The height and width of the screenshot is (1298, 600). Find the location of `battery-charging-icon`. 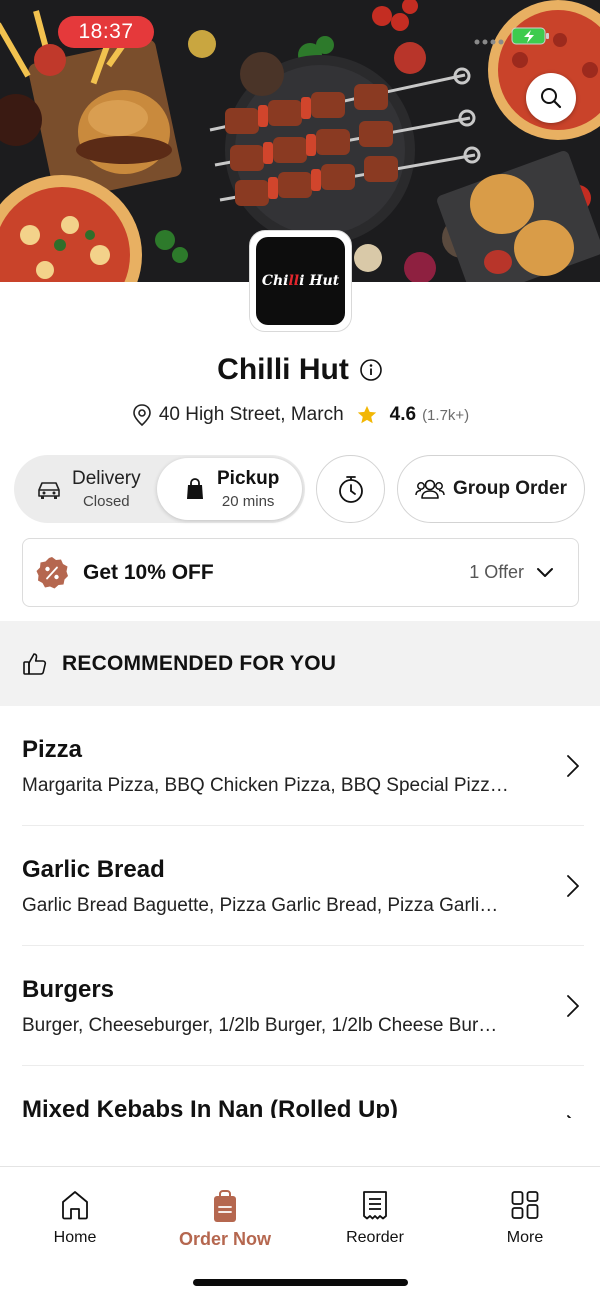

battery-charging-icon is located at coordinates (530, 36).